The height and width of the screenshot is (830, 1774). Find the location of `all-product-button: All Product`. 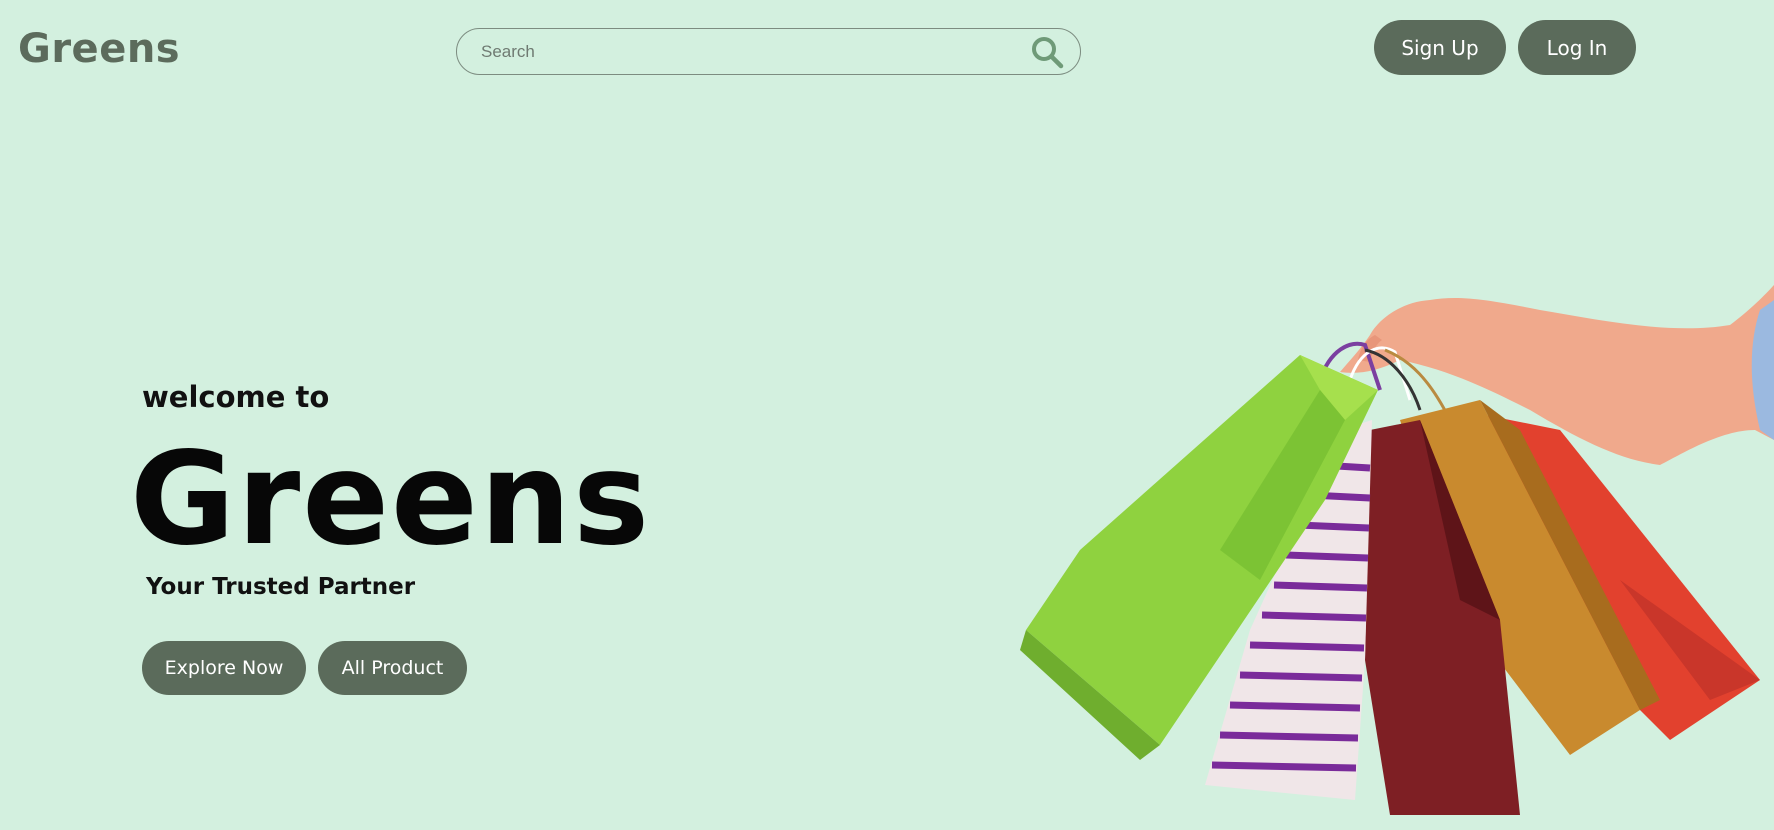

all-product-button: All Product is located at coordinates (392, 668).